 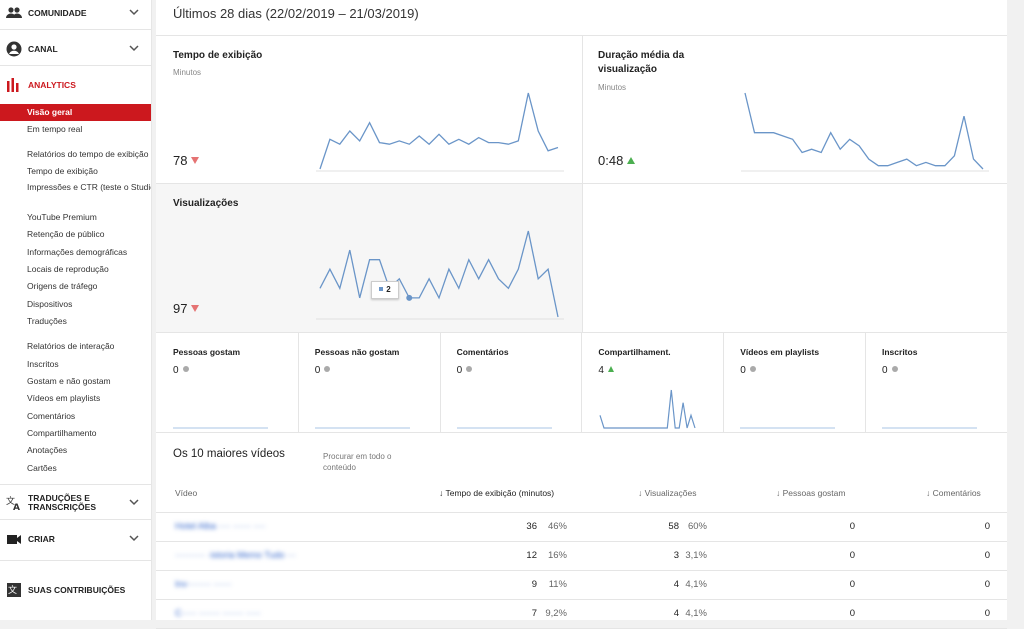 What do you see at coordinates (75, 539) in the screenshot?
I see `create-section: CRIAR` at bounding box center [75, 539].